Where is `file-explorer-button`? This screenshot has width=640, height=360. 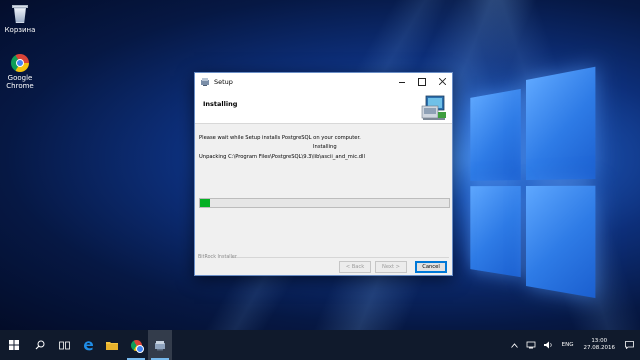
file-explorer-button is located at coordinates (112, 345).